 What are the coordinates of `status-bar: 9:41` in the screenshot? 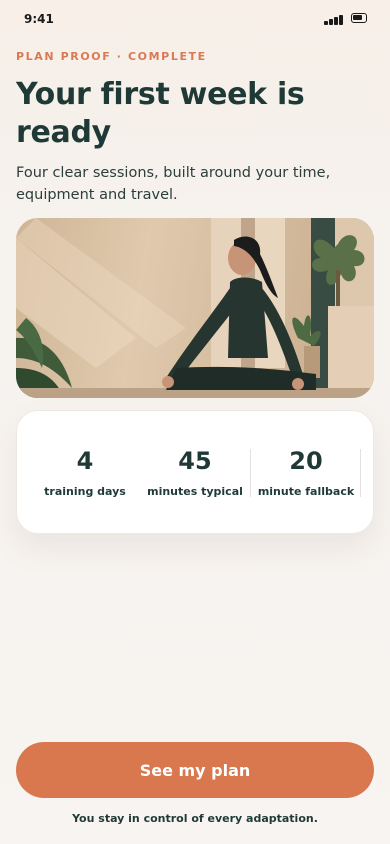 It's located at (195, 20).